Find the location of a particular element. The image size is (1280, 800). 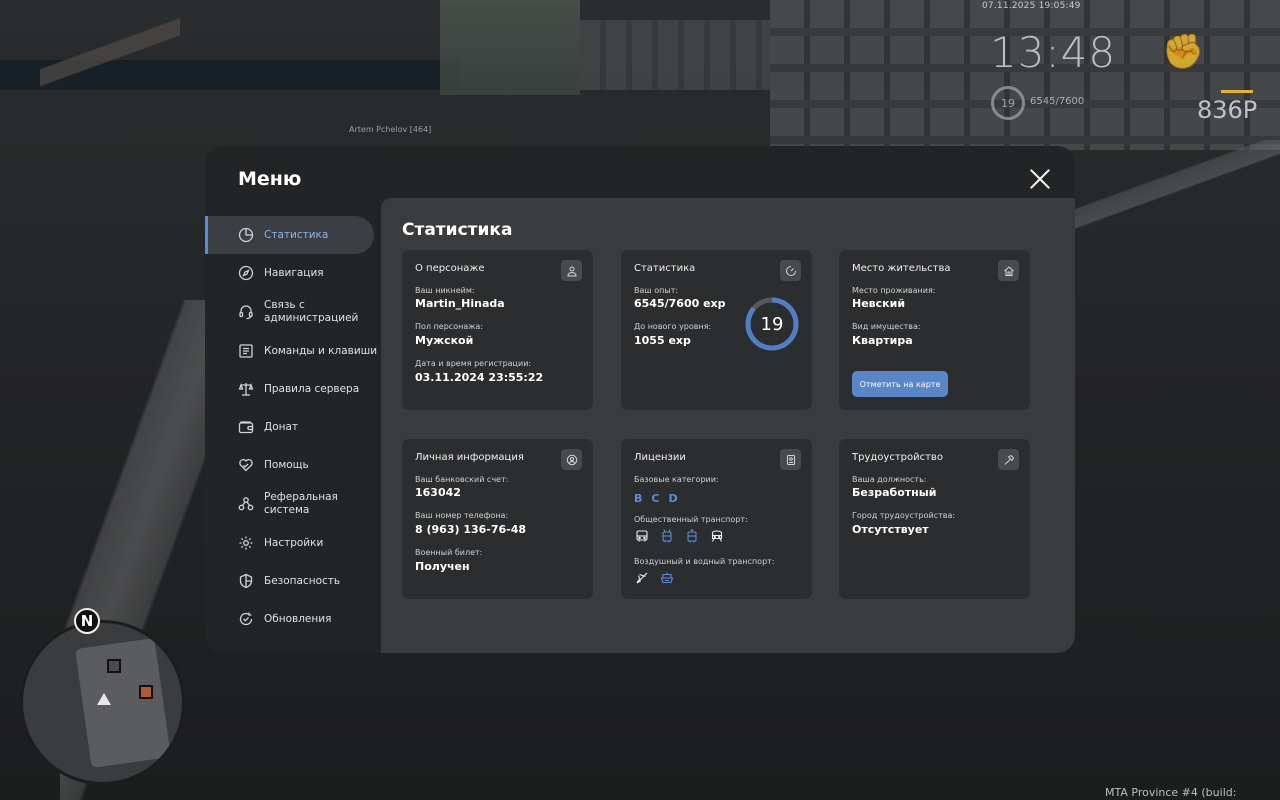

plane-icon is located at coordinates (642, 578).